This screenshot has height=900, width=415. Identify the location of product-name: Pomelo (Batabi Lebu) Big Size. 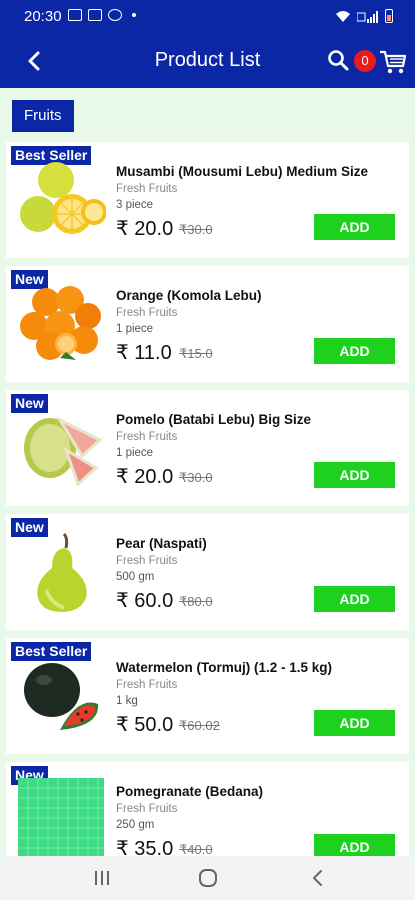
(261, 419).